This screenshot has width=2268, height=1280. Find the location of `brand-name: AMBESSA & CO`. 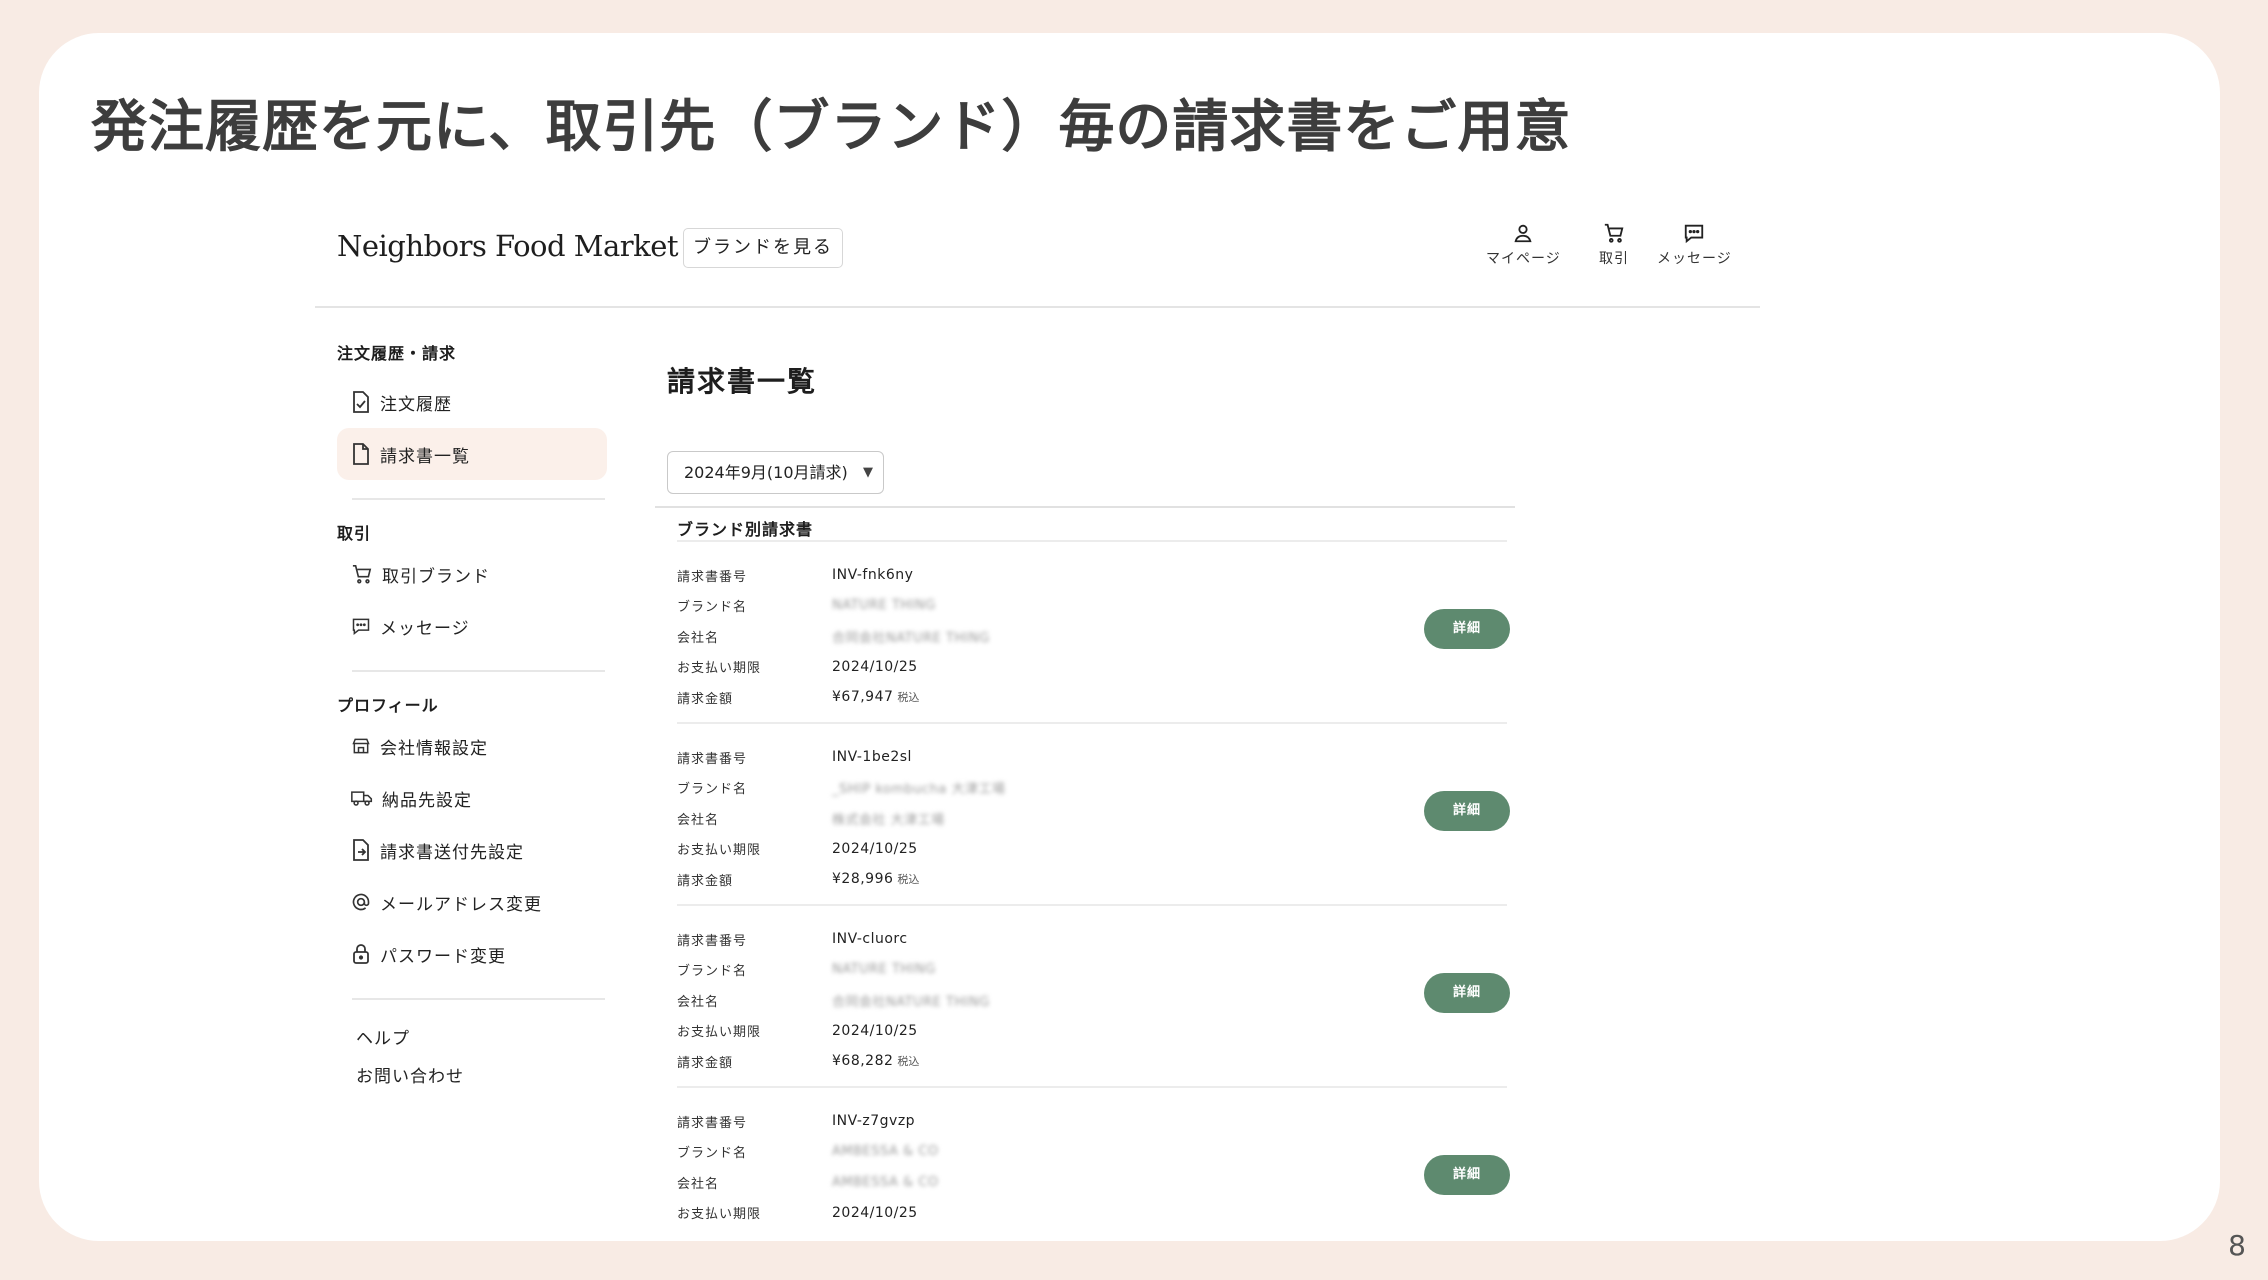

brand-name: AMBESSA & CO is located at coordinates (885, 1152).